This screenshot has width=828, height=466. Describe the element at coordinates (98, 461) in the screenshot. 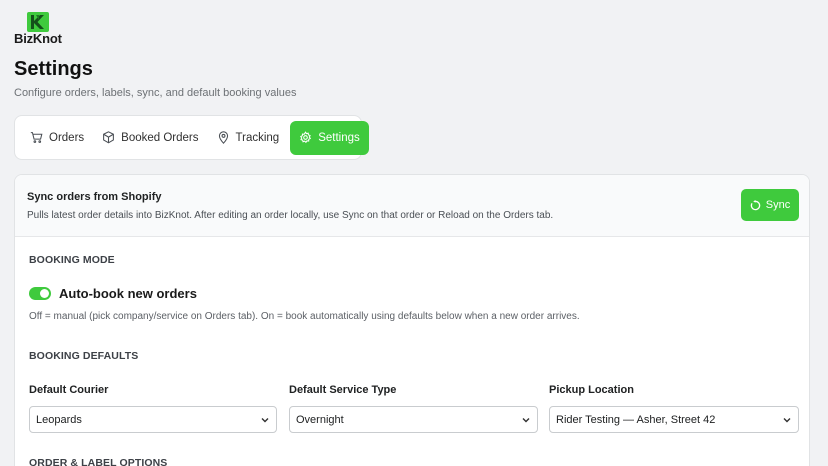

I see `order-label-options-heading: ORDER & LABEL OPTIONS` at that location.